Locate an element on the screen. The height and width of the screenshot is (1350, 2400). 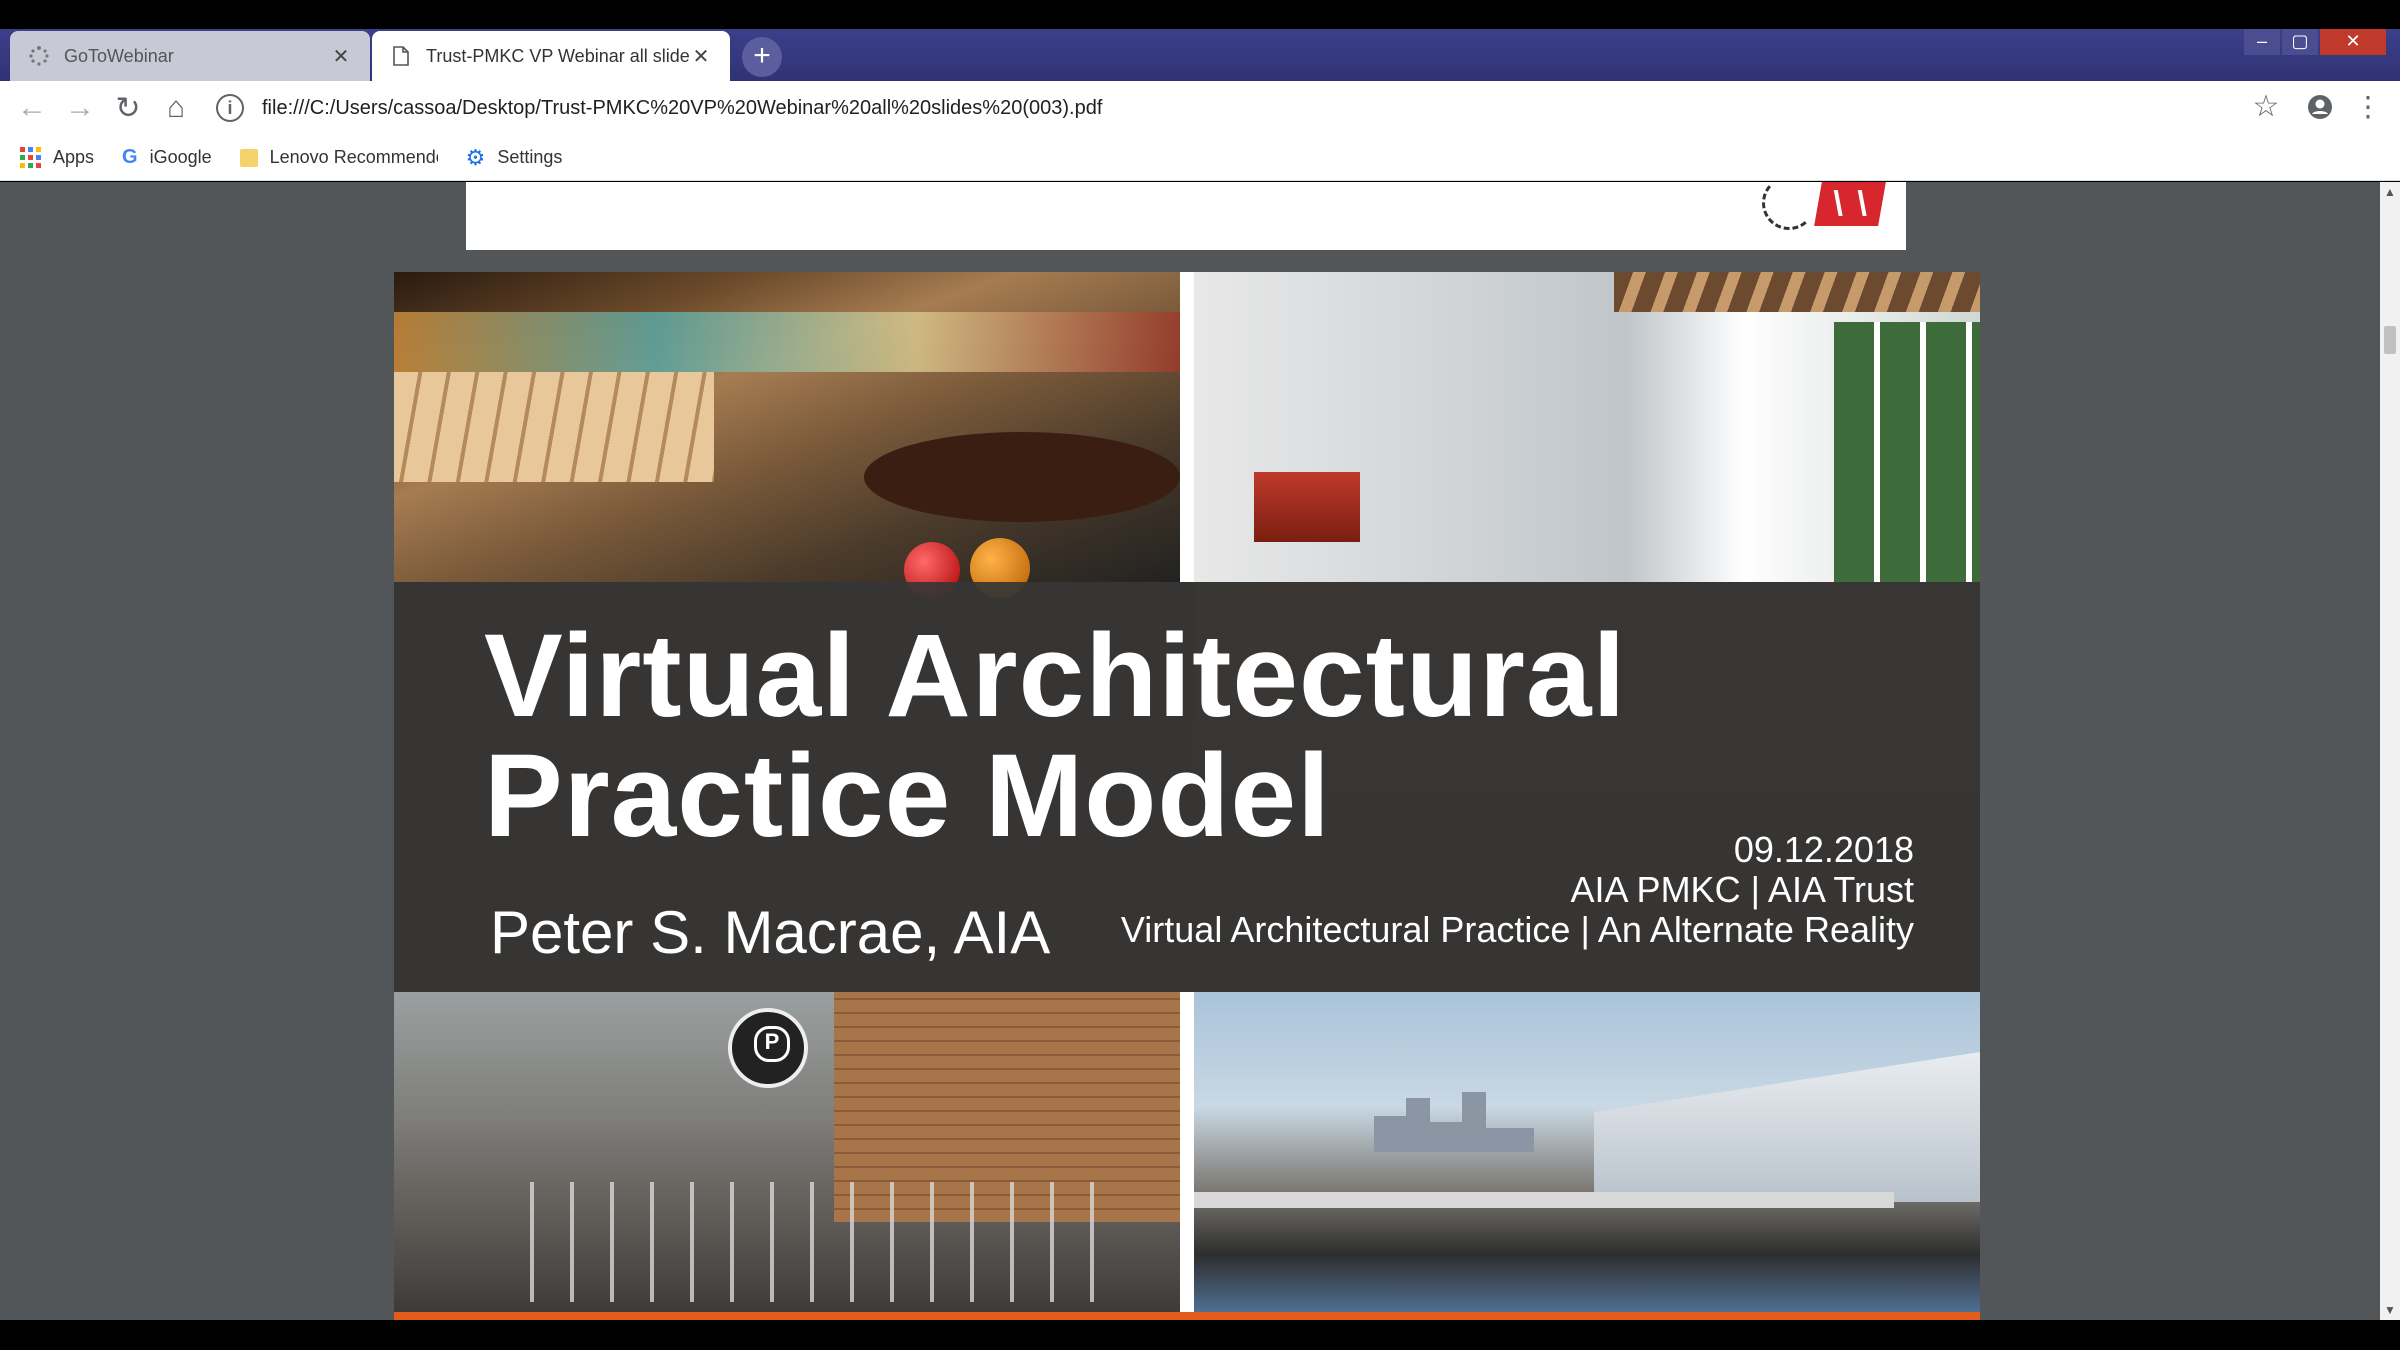
slide-org: AIA PMKC | AIA Trust is located at coordinates (1742, 889).